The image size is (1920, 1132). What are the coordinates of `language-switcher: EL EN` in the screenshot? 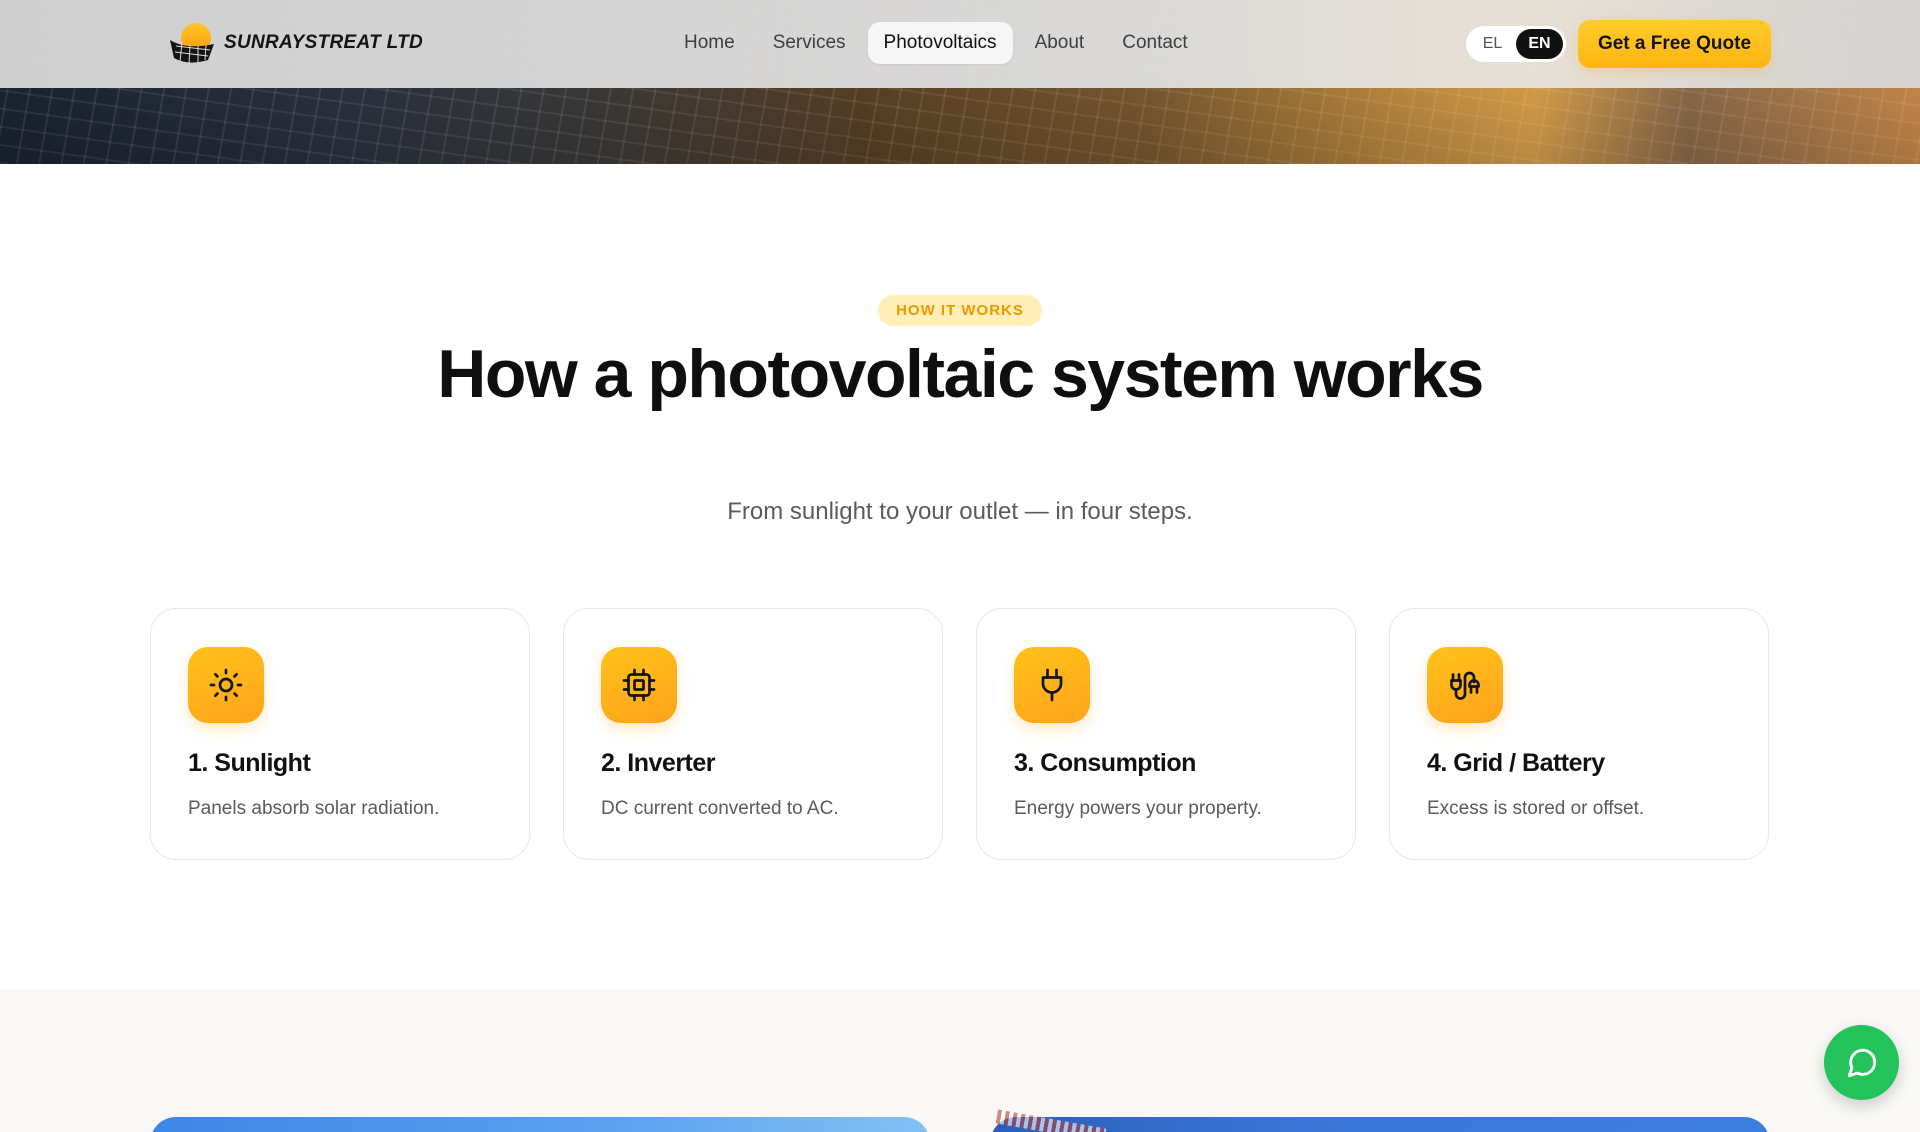 It's located at (1516, 44).